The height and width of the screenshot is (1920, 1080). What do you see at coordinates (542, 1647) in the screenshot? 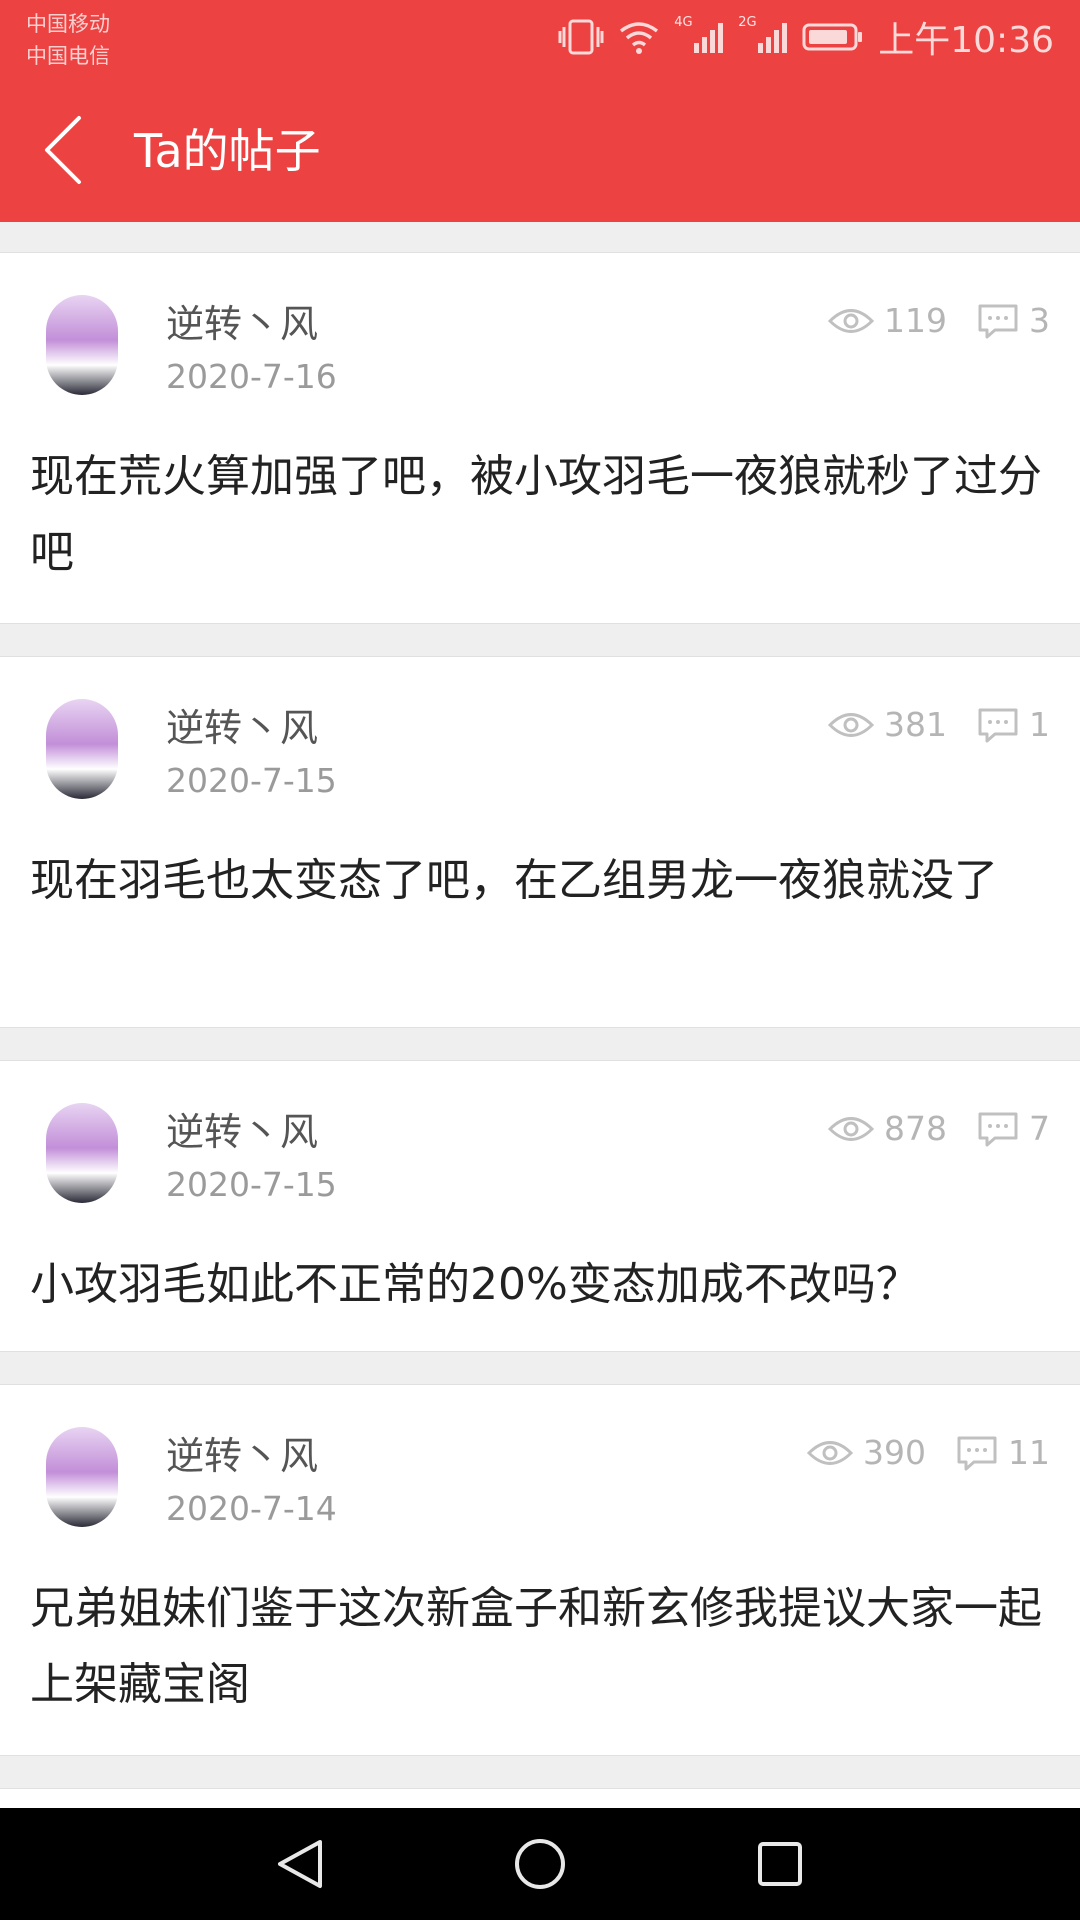
I see `post-content: 兄弟姐妹们鉴于这次新盒子和新玄修我提议大家一起上架藏宝阁` at bounding box center [542, 1647].